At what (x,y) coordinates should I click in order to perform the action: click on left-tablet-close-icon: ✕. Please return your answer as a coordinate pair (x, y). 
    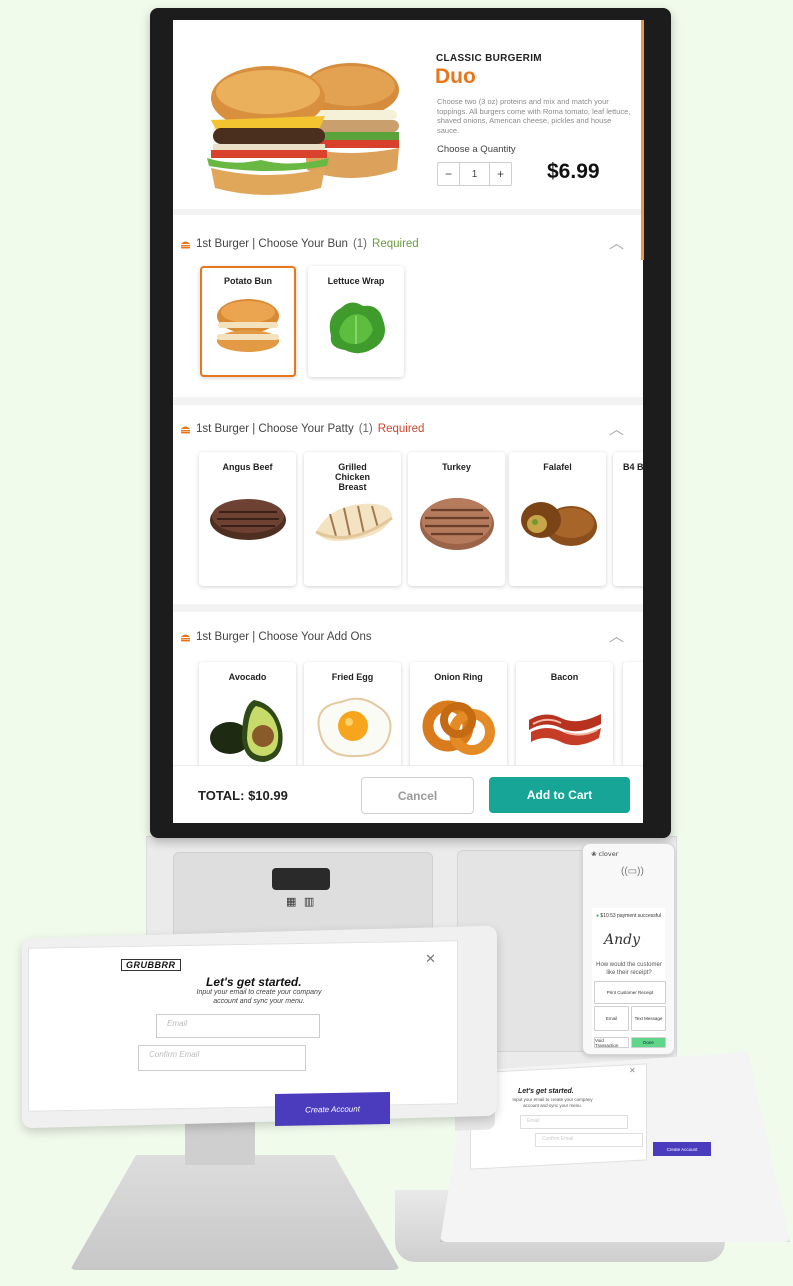
    Looking at the image, I should click on (430, 959).